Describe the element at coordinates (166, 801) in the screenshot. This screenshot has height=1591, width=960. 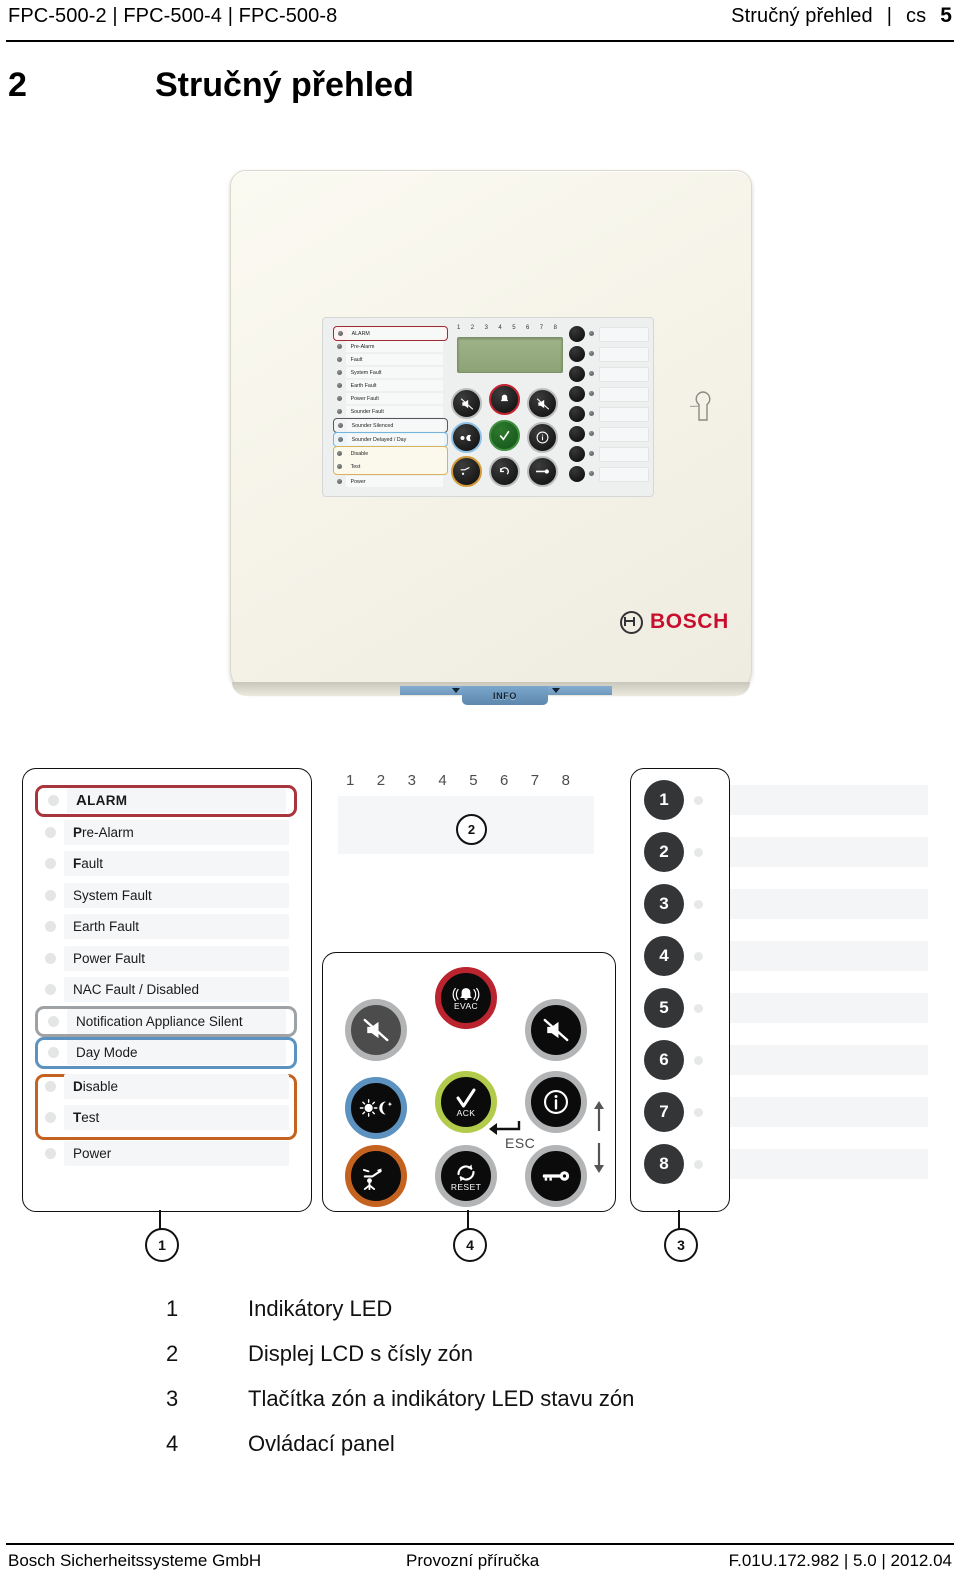
I see `led-row-alarm: ALARM` at that location.